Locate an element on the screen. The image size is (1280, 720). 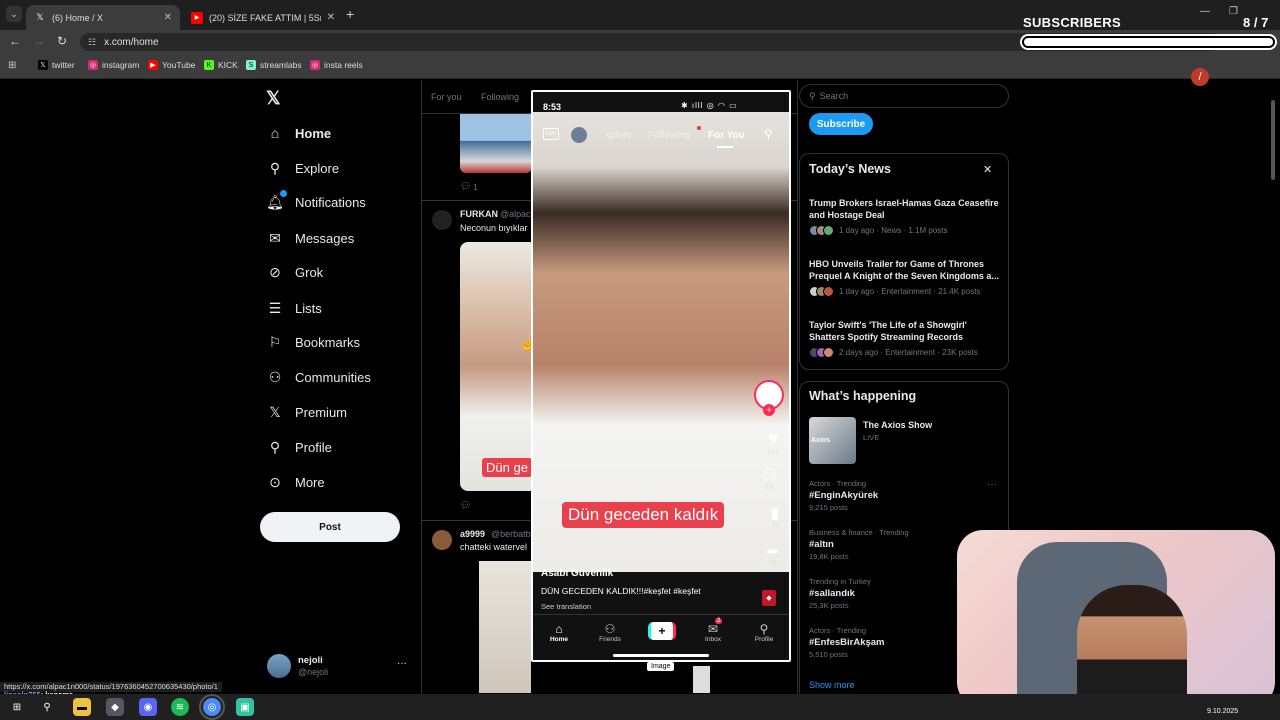
communities-icon: ⚇ is located at coordinates (275, 376).